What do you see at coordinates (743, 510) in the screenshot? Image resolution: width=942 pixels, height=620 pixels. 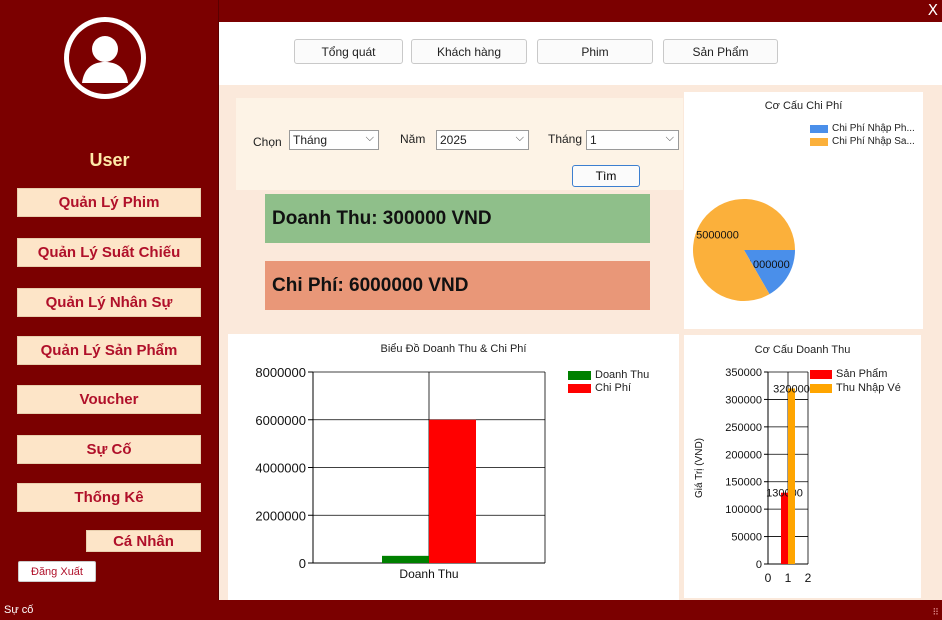 I see `y-tick-label: 100000` at bounding box center [743, 510].